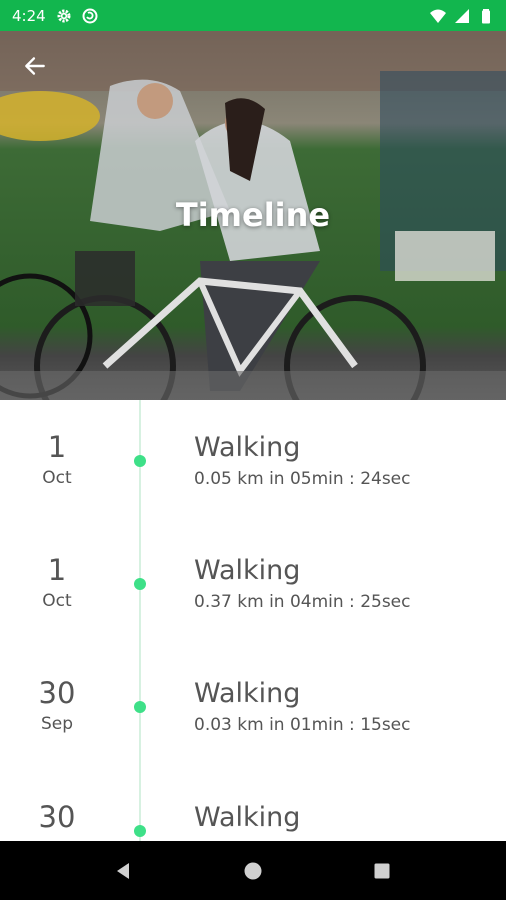 The width and height of the screenshot is (506, 900). What do you see at coordinates (438, 16) in the screenshot?
I see `wifi-icon` at bounding box center [438, 16].